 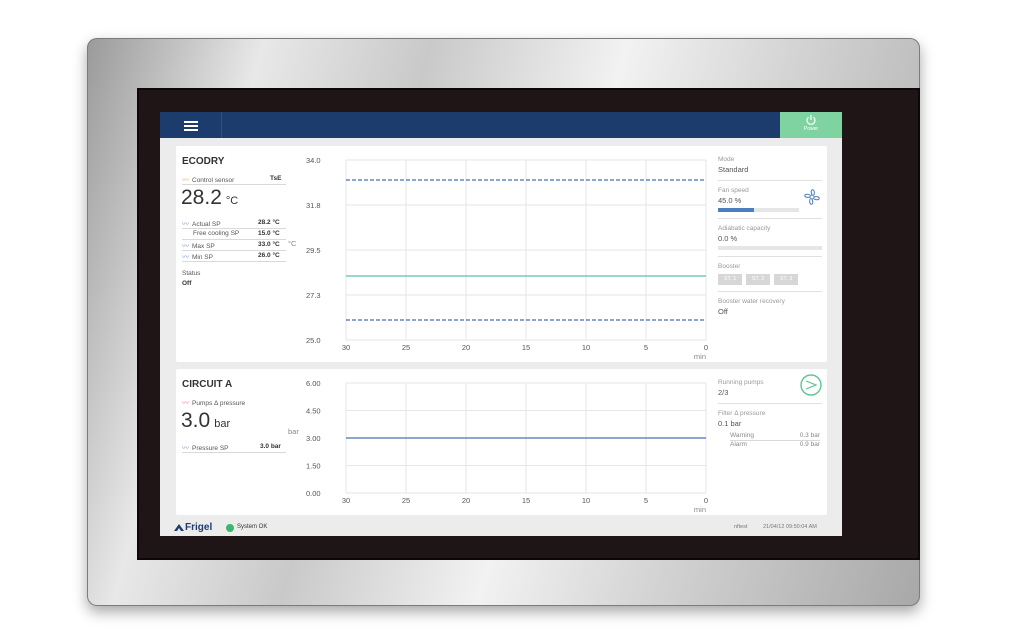 I want to click on free-cooling-sp-value: 15.0 °C, so click(x=269, y=233).